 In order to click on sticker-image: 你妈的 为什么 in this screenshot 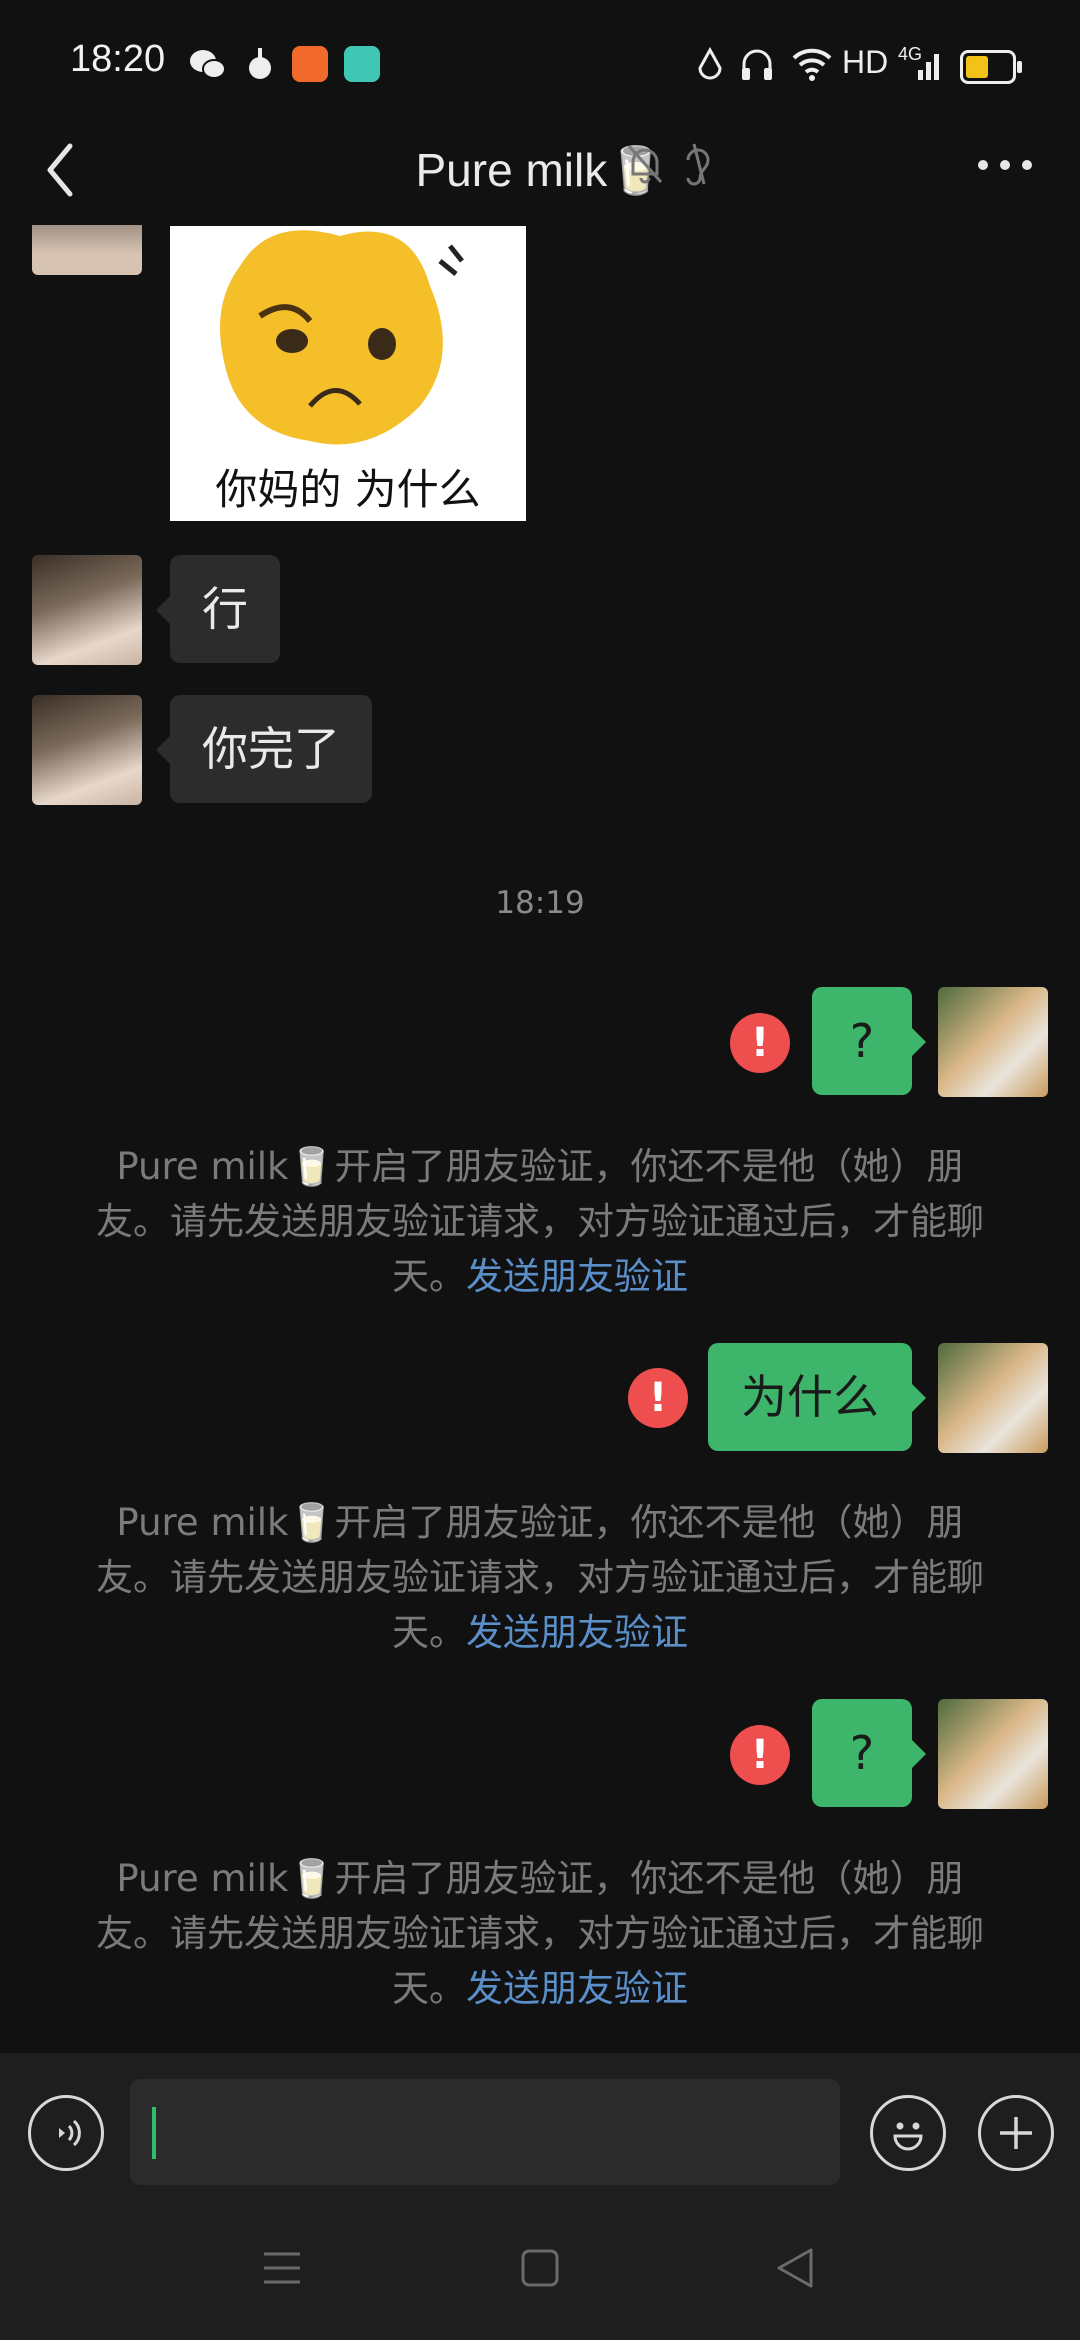, I will do `click(348, 373)`.